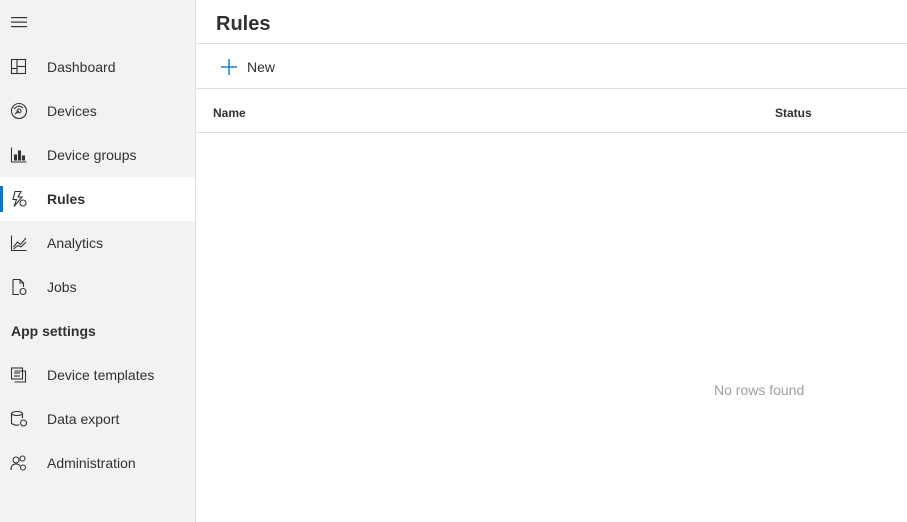 Image resolution: width=907 pixels, height=522 pixels. Describe the element at coordinates (72, 111) in the screenshot. I see `sidebar-item-label: Devices` at that location.